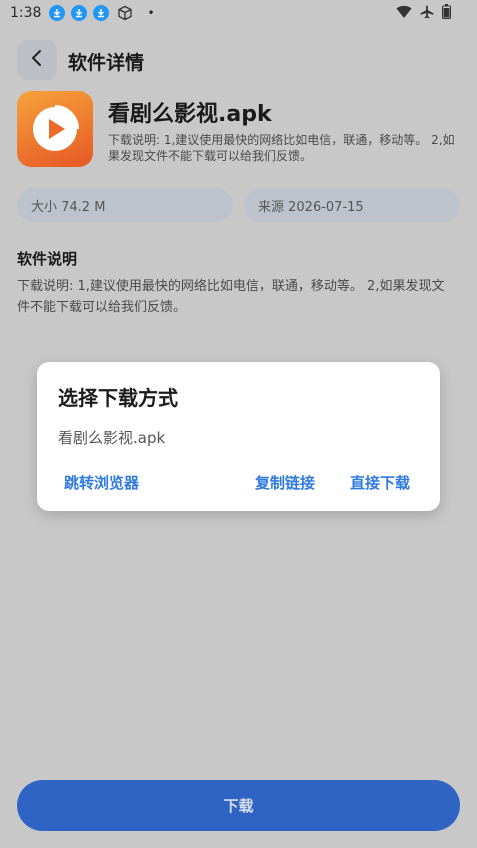 The width and height of the screenshot is (477, 848). Describe the element at coordinates (47, 259) in the screenshot. I see `section-title: 软件说明` at that location.